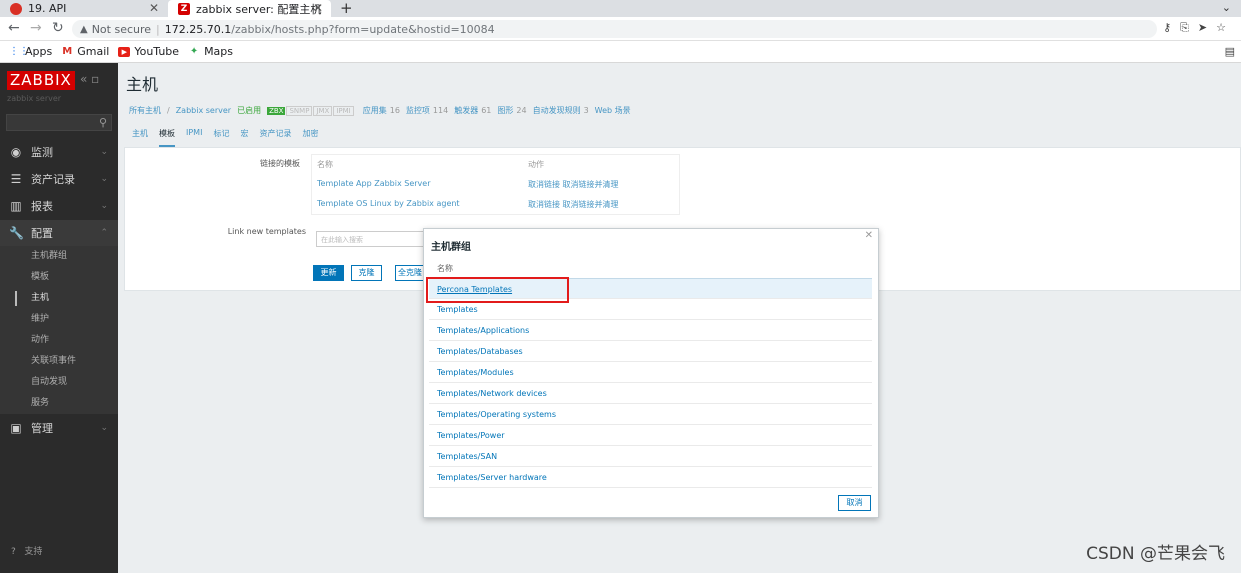 Image resolution: width=1241 pixels, height=573 pixels. What do you see at coordinates (374, 183) in the screenshot?
I see `linked-template-name: Template App Zabbix Server` at bounding box center [374, 183].